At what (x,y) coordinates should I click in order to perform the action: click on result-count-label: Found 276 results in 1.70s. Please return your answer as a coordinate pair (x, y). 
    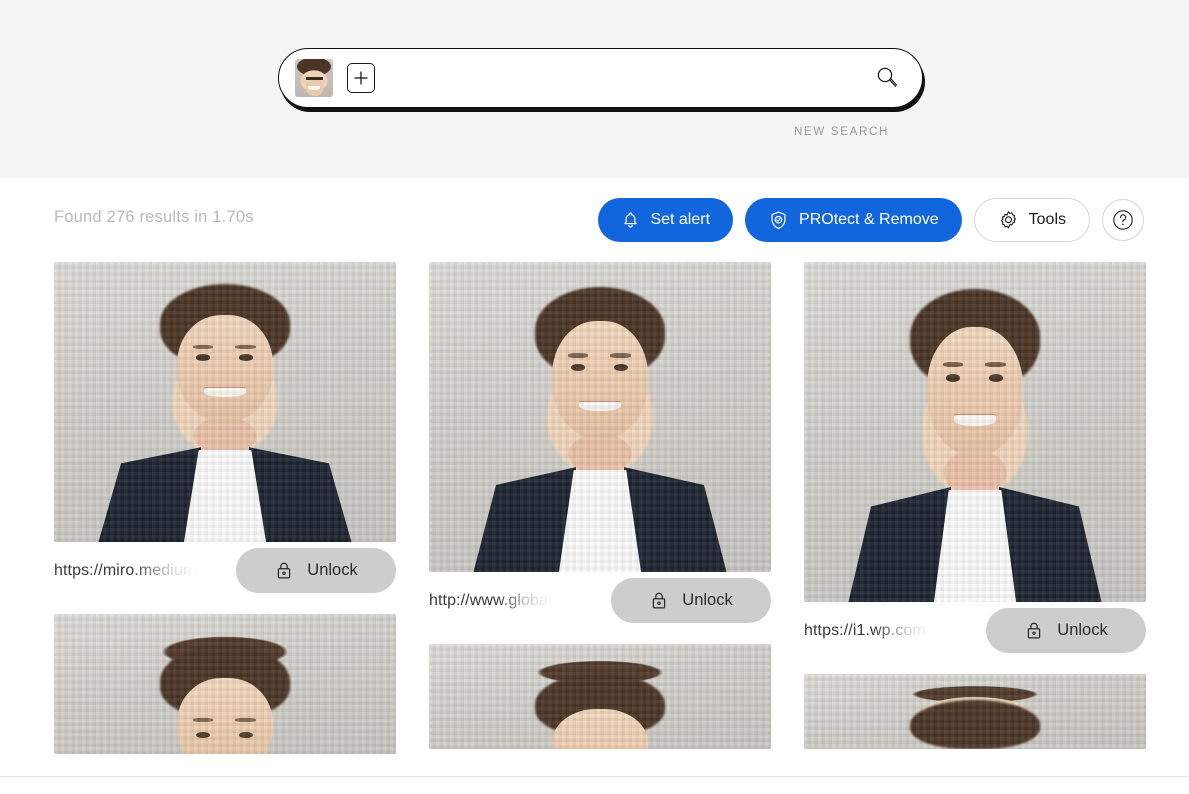
    Looking at the image, I should click on (154, 217).